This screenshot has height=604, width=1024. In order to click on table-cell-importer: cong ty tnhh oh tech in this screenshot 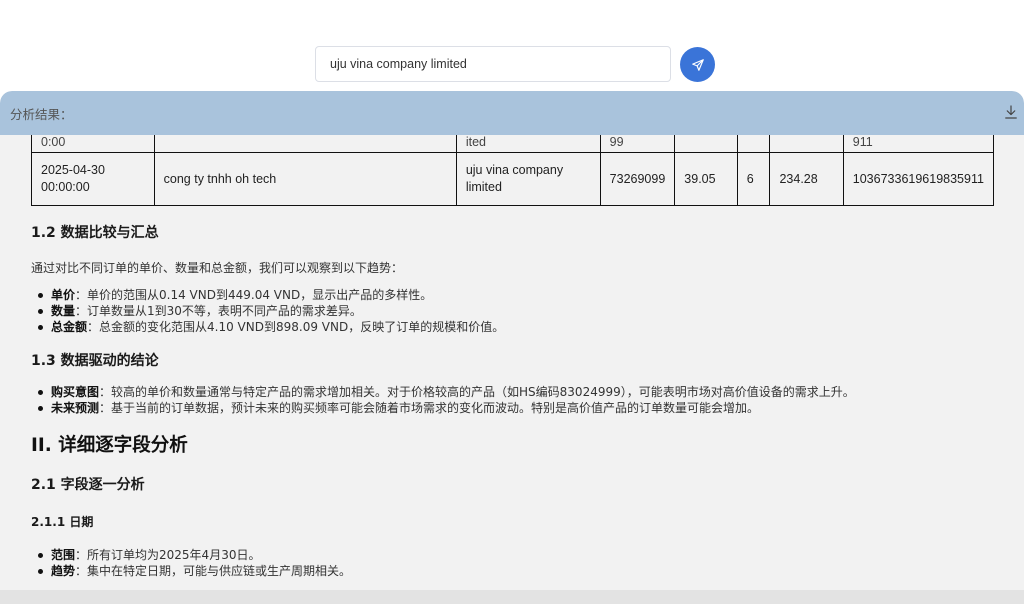, I will do `click(305, 179)`.